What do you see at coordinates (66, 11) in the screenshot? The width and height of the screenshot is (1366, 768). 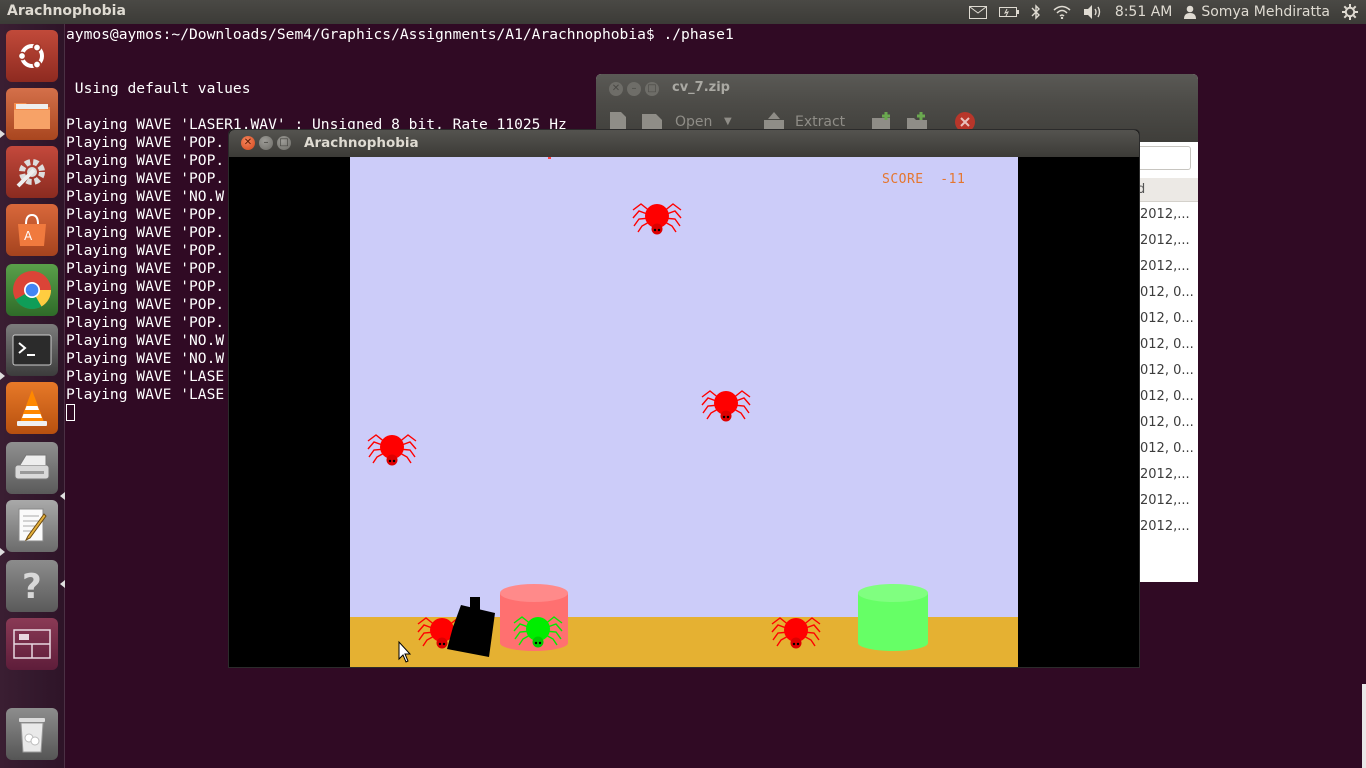 I see `active-app-title: Arachnophobia` at bounding box center [66, 11].